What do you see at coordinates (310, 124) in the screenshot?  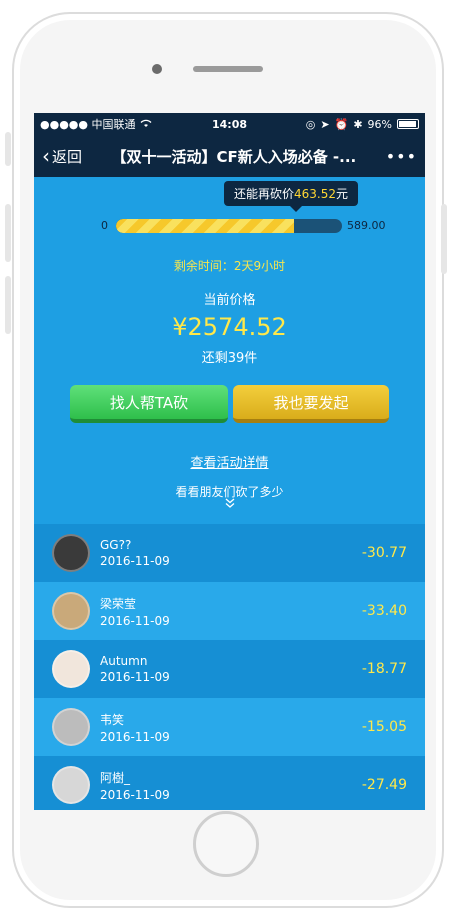 I see `lock-rotation-icon: ◎` at bounding box center [310, 124].